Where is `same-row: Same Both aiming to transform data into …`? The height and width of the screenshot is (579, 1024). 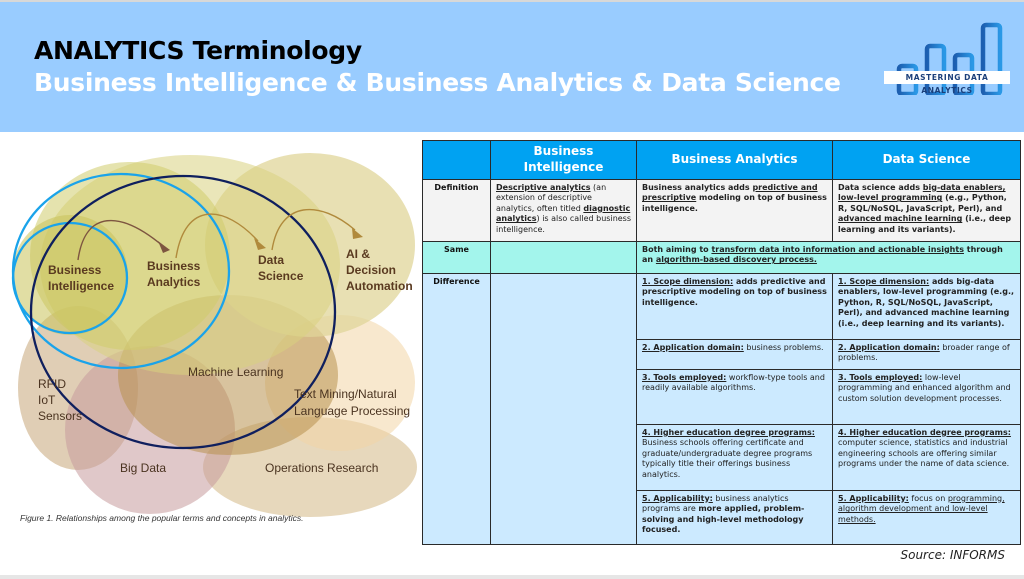
same-row: Same Both aiming to transform data into … is located at coordinates (721, 257).